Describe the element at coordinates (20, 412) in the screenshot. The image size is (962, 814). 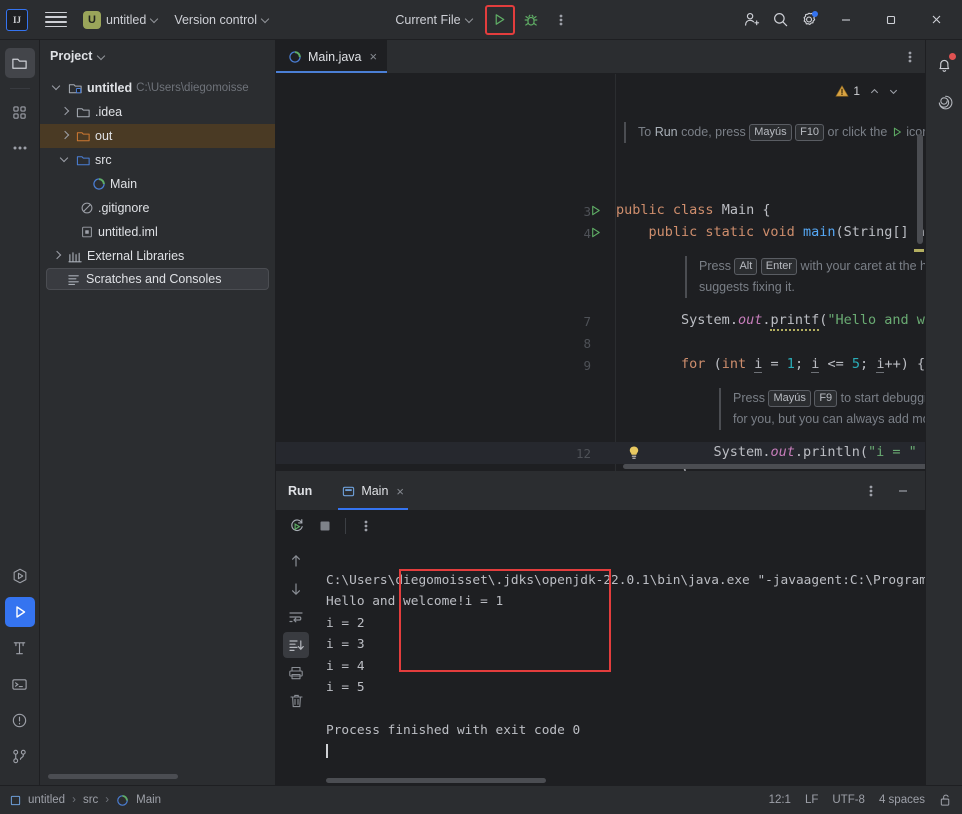
I see `left-tool-stripe` at that location.